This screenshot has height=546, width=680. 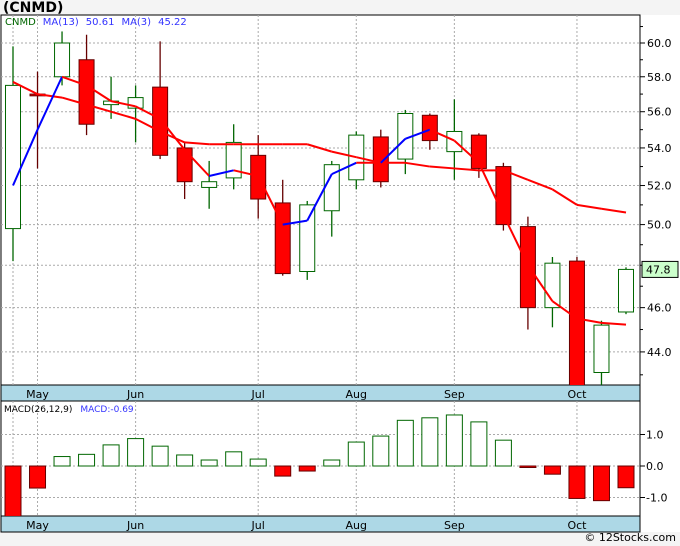 What do you see at coordinates (136, 22) in the screenshot?
I see `legend-ma3-label: MA(3)` at bounding box center [136, 22].